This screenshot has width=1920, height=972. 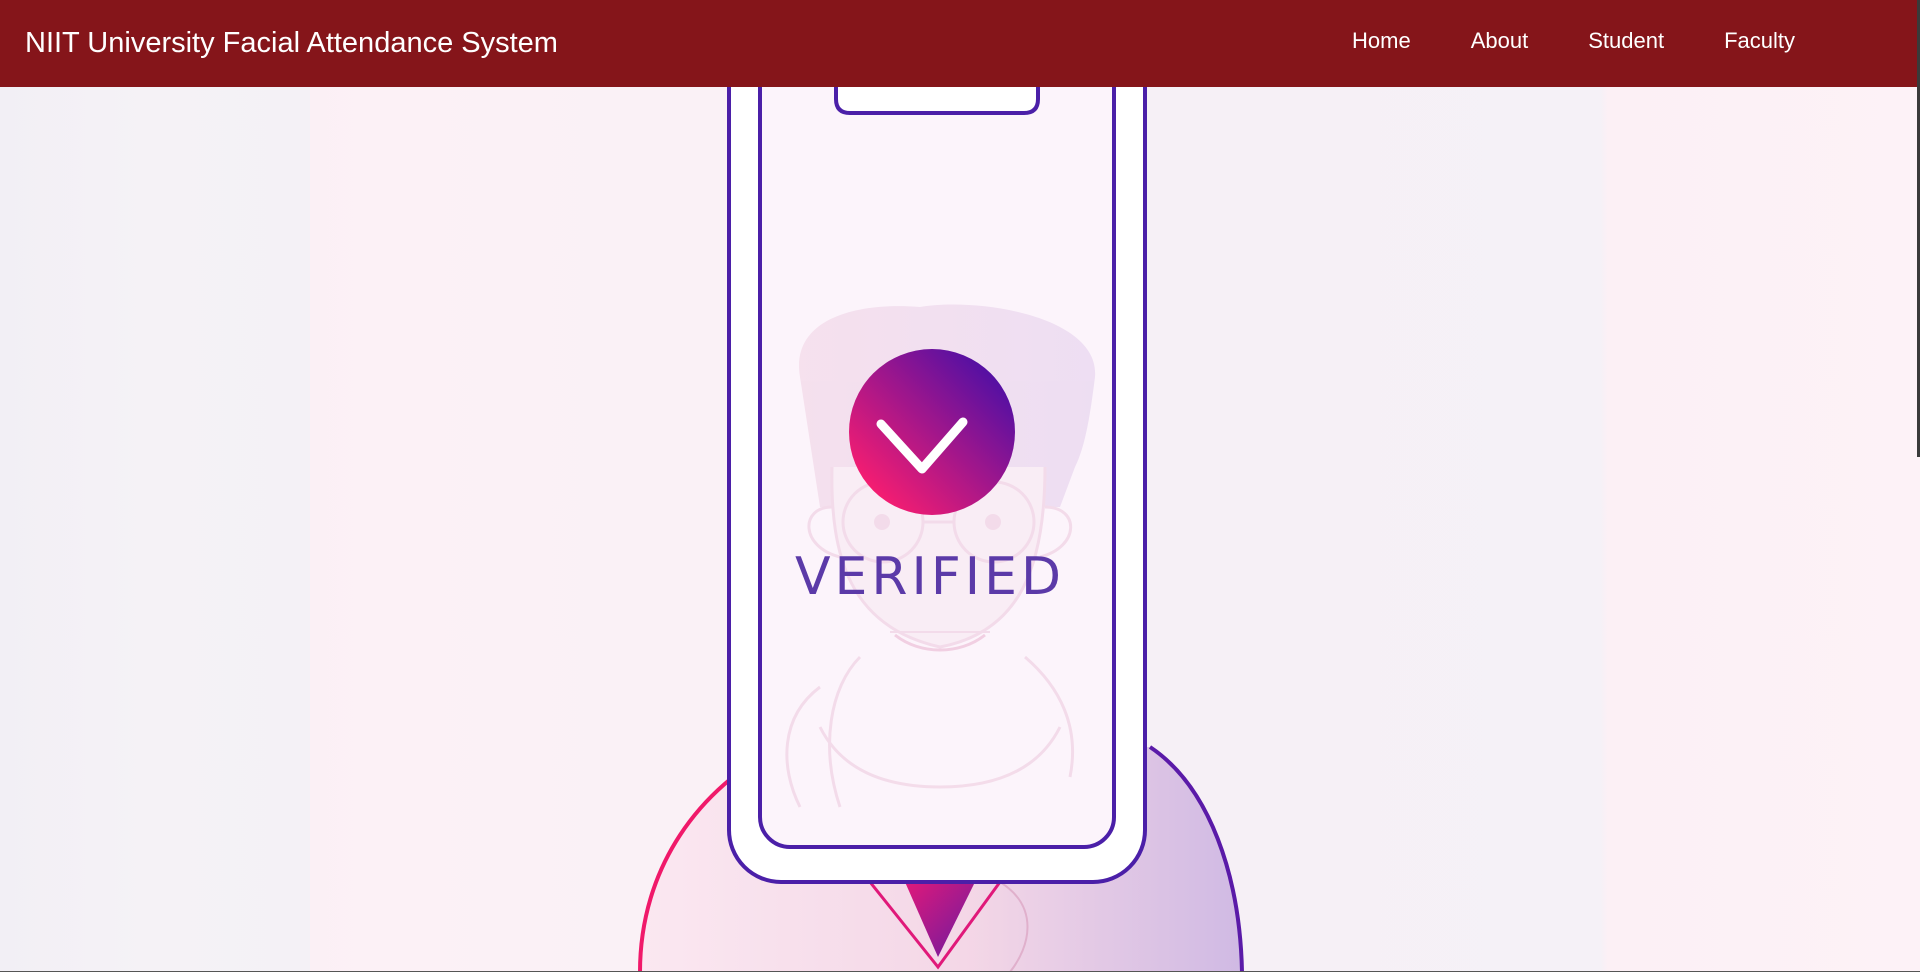 What do you see at coordinates (932, 432) in the screenshot?
I see `badge-circle` at bounding box center [932, 432].